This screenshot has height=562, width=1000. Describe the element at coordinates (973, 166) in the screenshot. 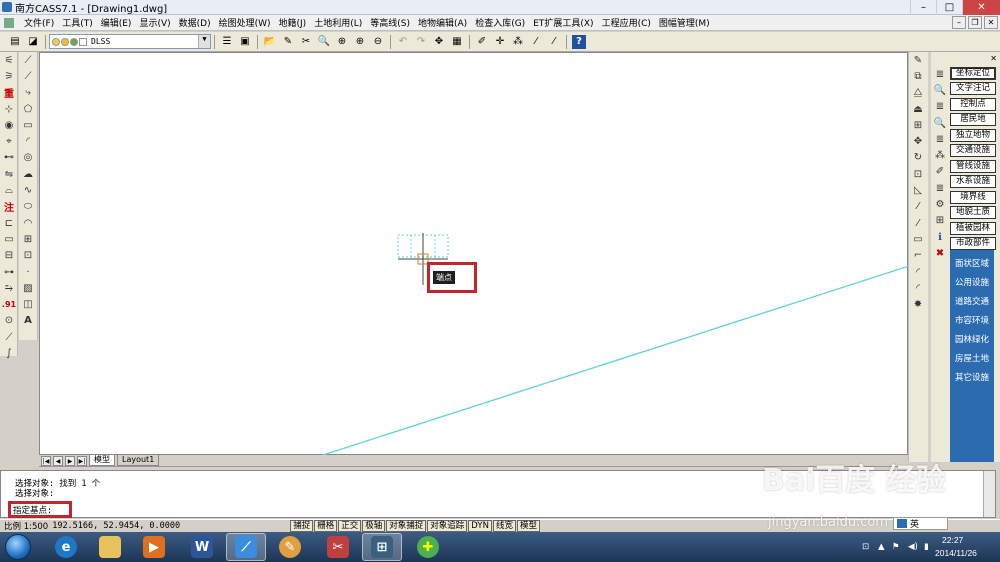

I see `panel-btn-pipeline: 管线设施` at that location.